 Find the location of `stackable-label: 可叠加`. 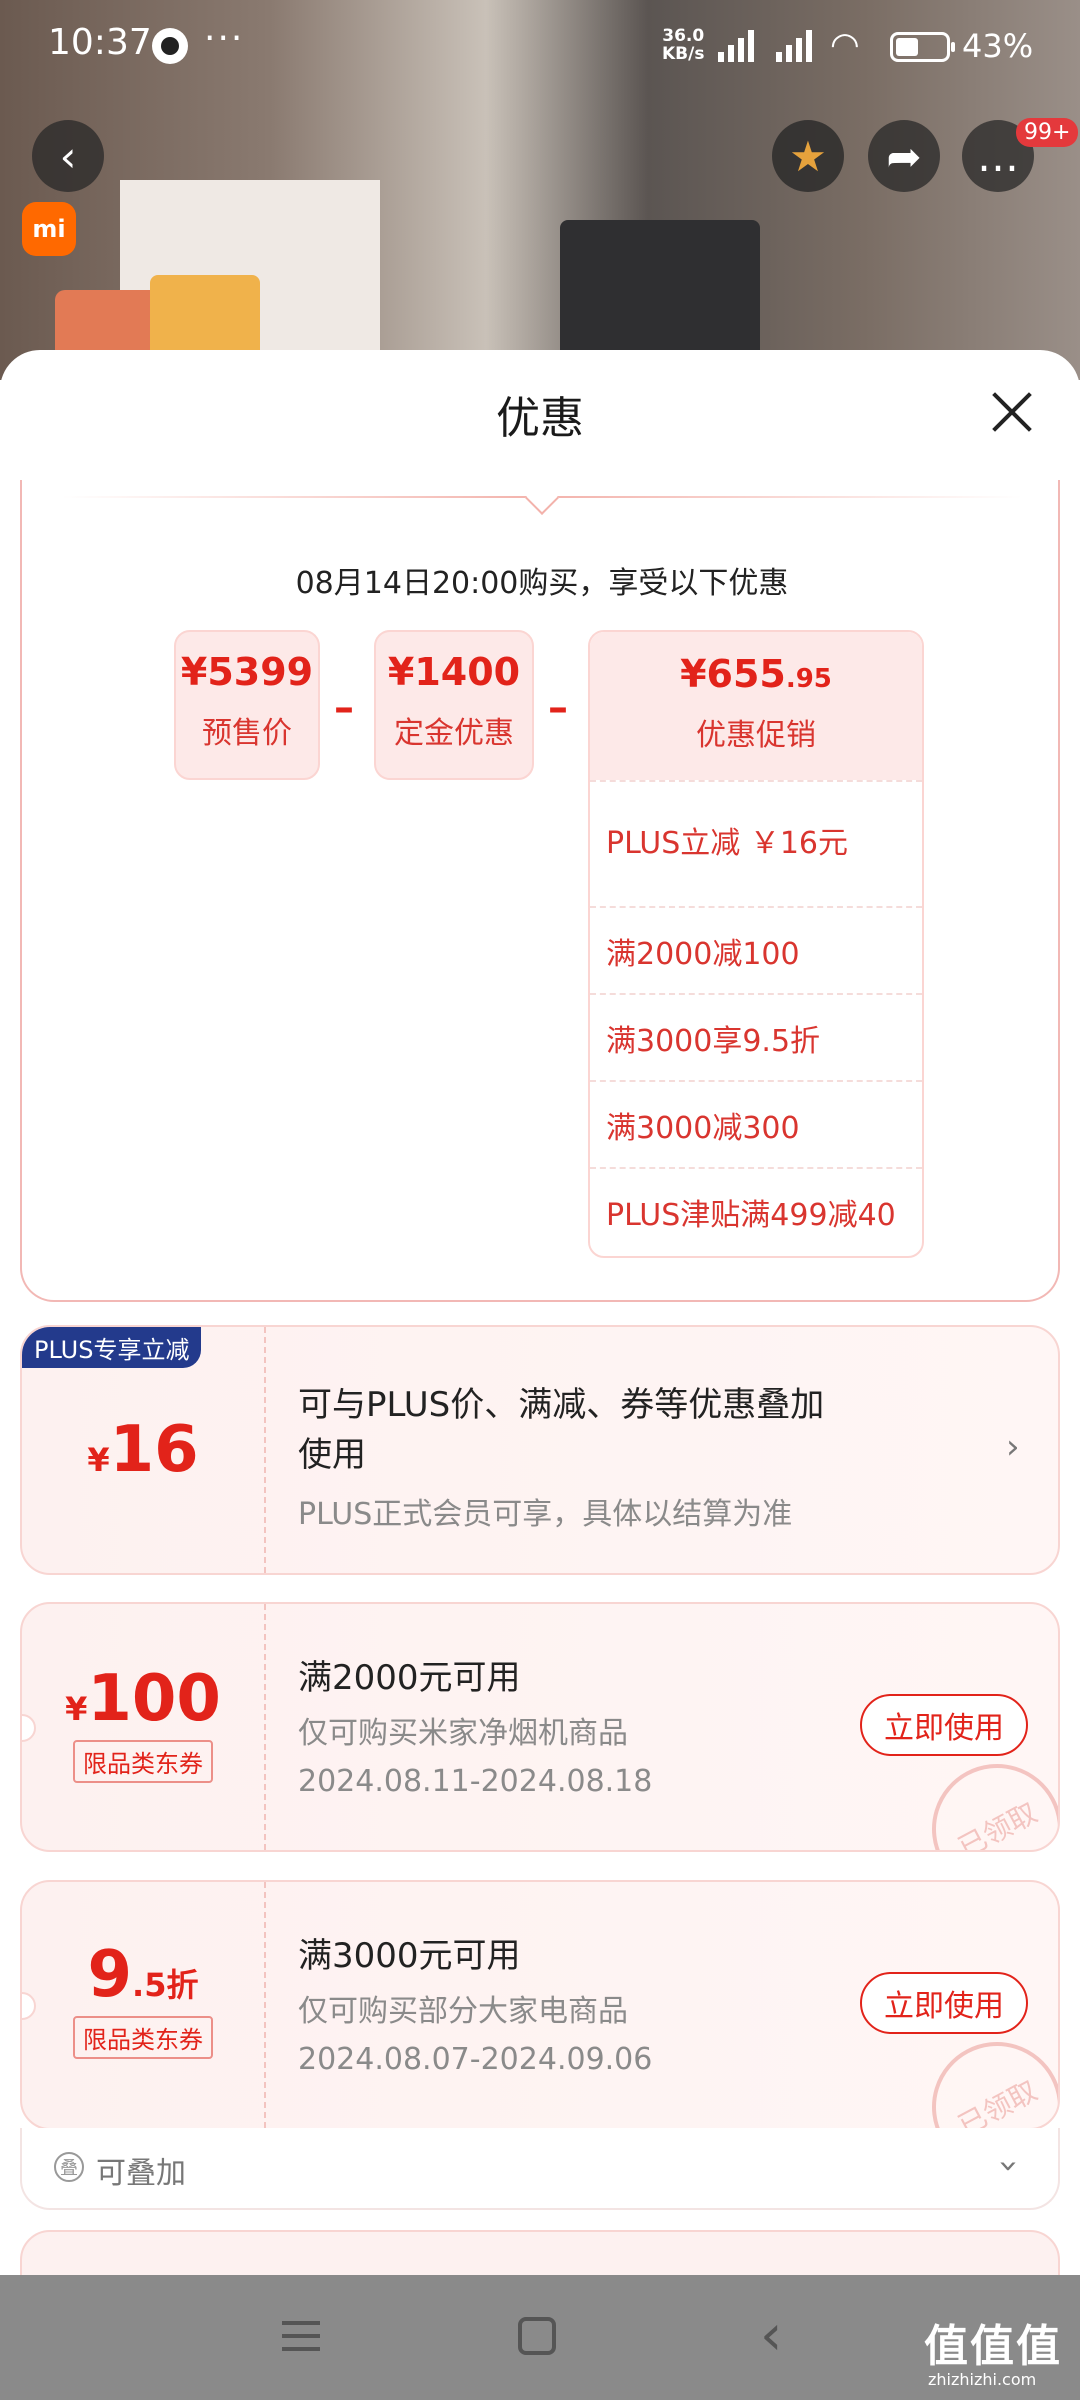

stackable-label: 可叠加 is located at coordinates (141, 2173).